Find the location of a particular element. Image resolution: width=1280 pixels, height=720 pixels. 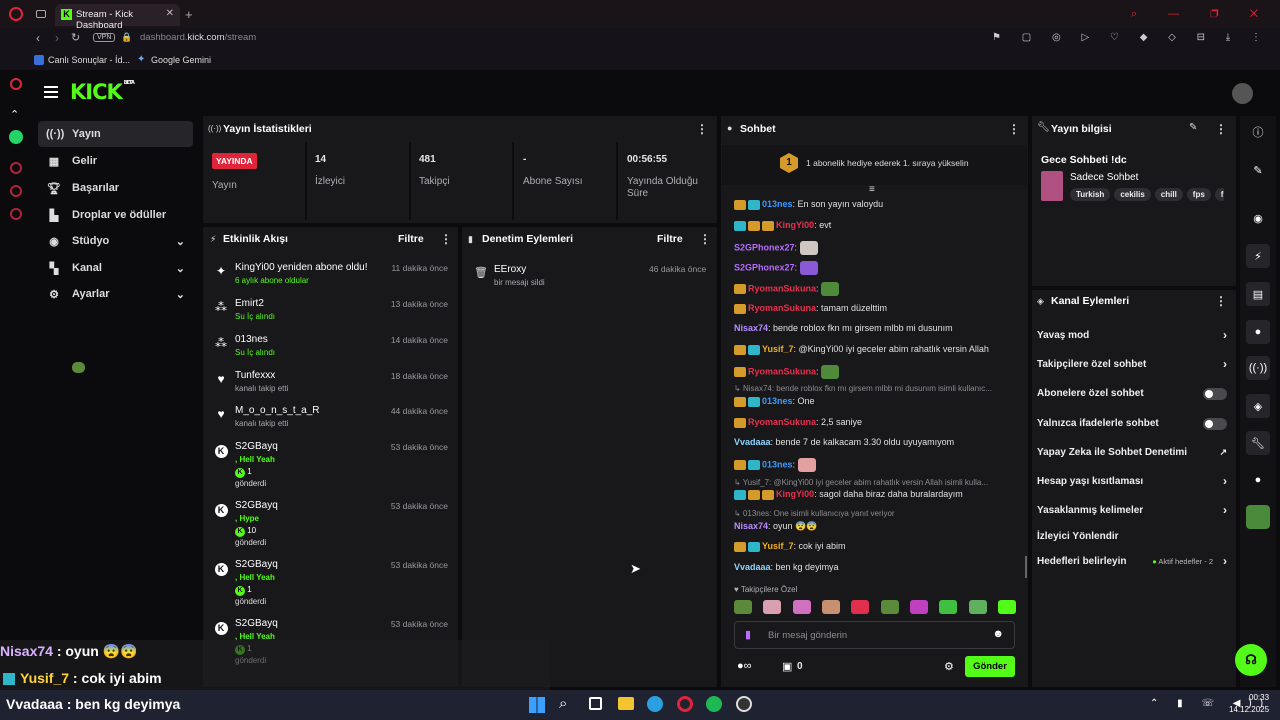

chat-message: KingYi00: evt is located at coordinates (782, 225).